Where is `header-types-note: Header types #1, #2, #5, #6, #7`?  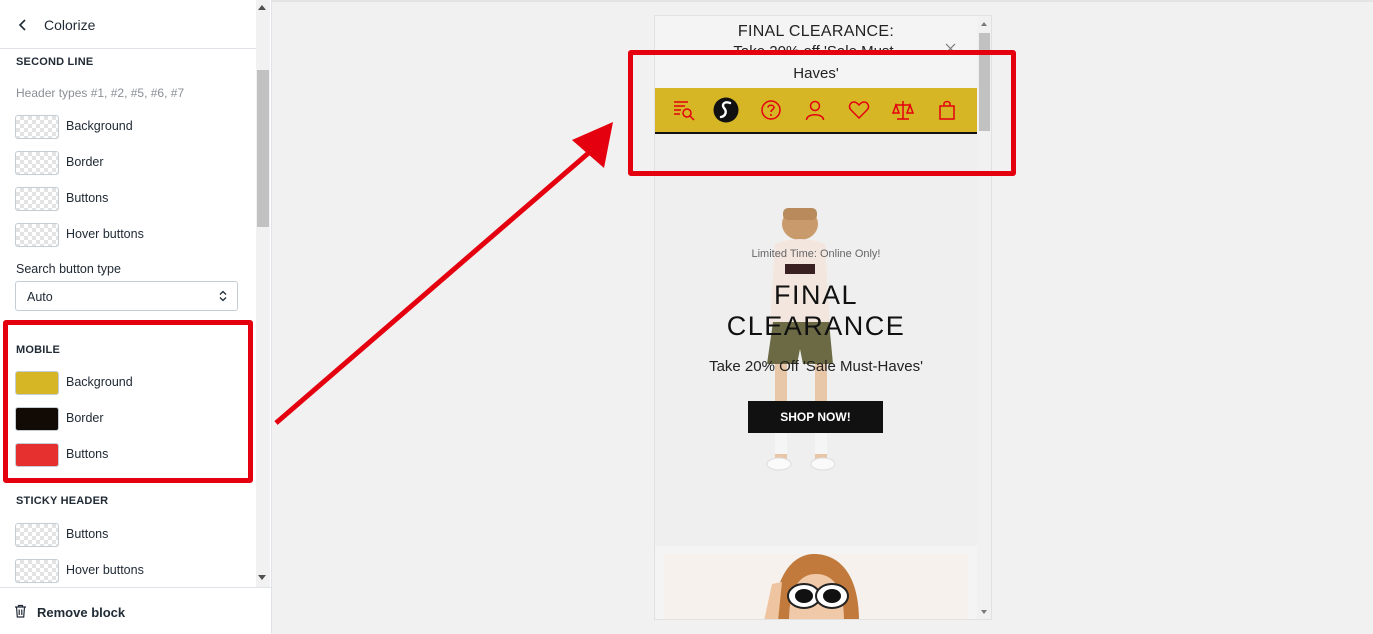 header-types-note: Header types #1, #2, #5, #6, #7 is located at coordinates (100, 93).